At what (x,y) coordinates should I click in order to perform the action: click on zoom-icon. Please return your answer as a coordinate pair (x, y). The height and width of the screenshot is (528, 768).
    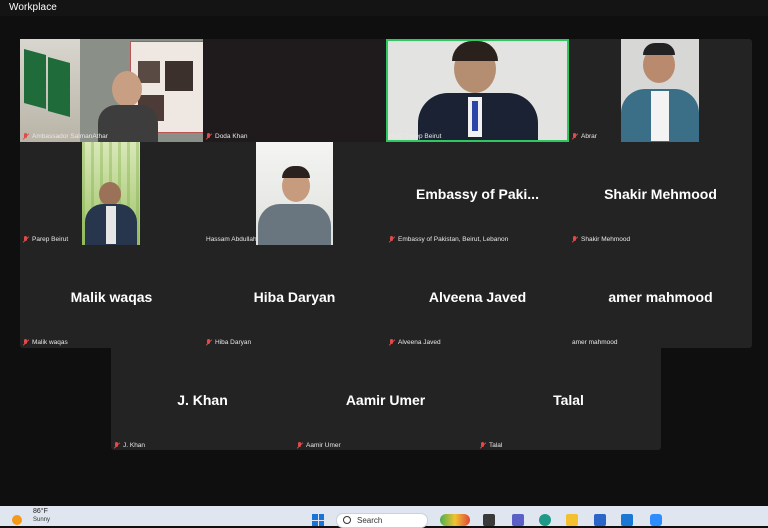
    Looking at the image, I should click on (656, 520).